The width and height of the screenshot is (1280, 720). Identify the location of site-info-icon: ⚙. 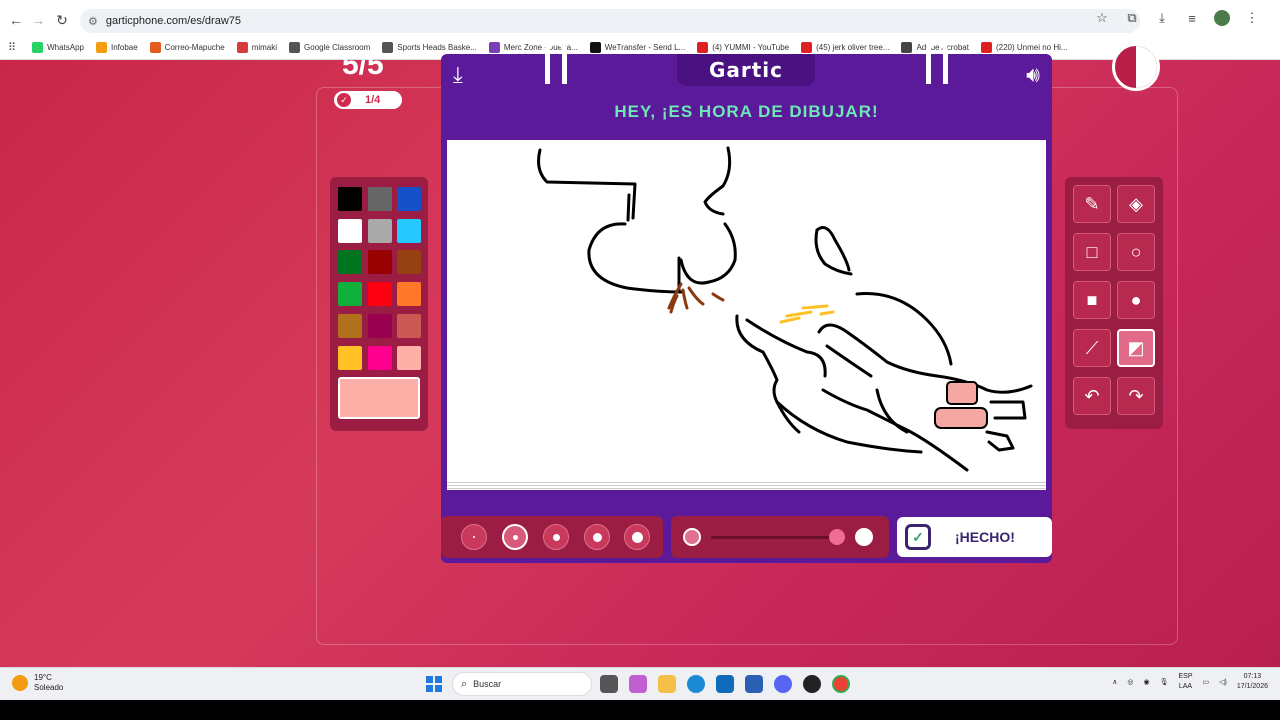
(93, 21).